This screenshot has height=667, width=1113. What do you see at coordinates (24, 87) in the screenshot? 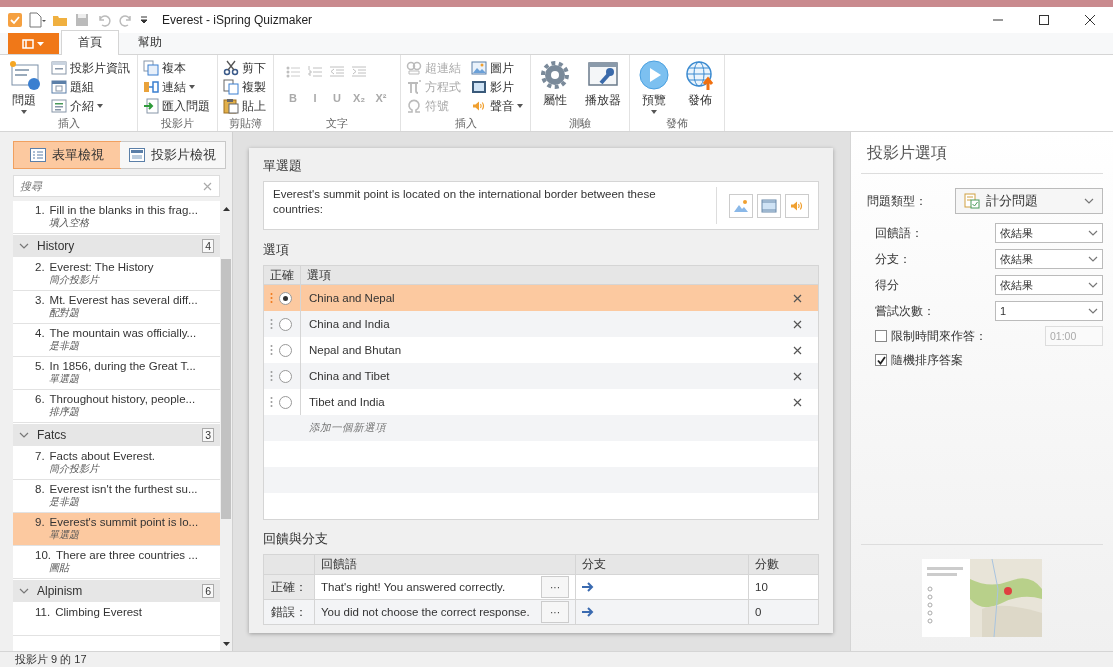
I see `ribbon-button: 問題` at bounding box center [24, 87].